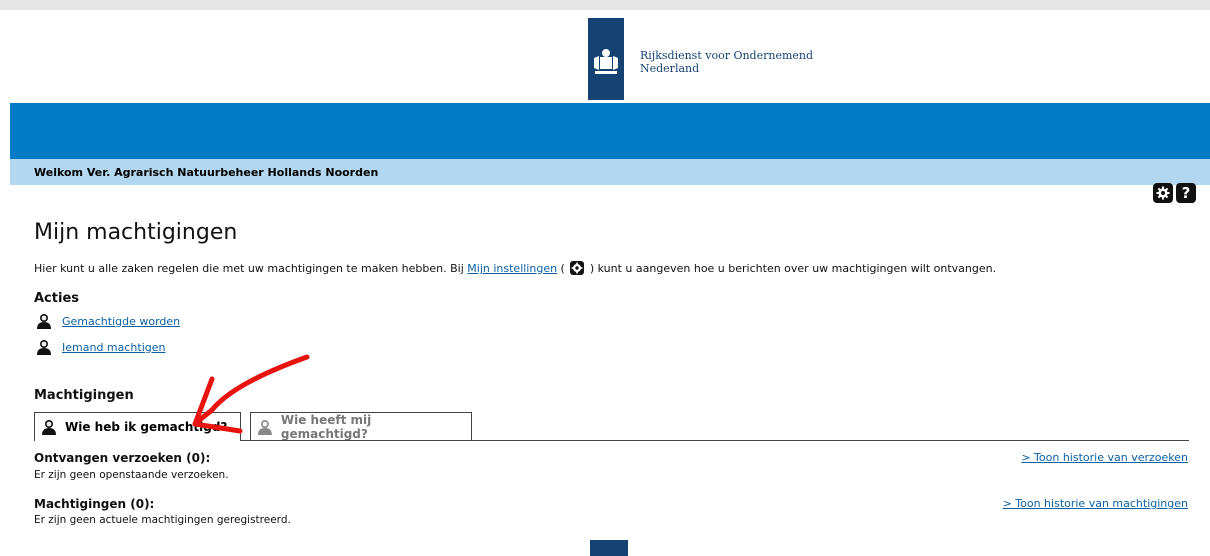  I want to click on header-band, so click(610, 131).